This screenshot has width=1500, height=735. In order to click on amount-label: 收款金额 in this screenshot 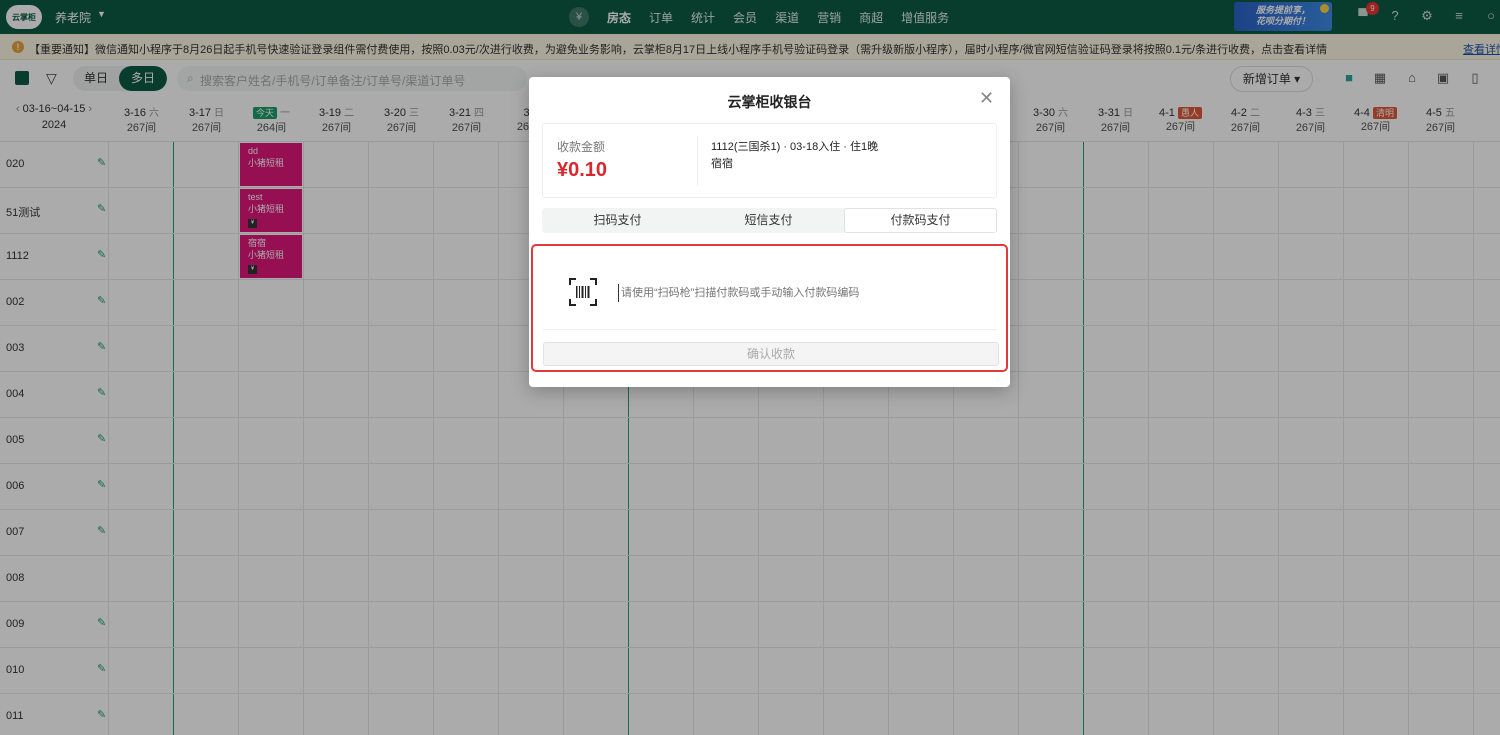, I will do `click(581, 147)`.